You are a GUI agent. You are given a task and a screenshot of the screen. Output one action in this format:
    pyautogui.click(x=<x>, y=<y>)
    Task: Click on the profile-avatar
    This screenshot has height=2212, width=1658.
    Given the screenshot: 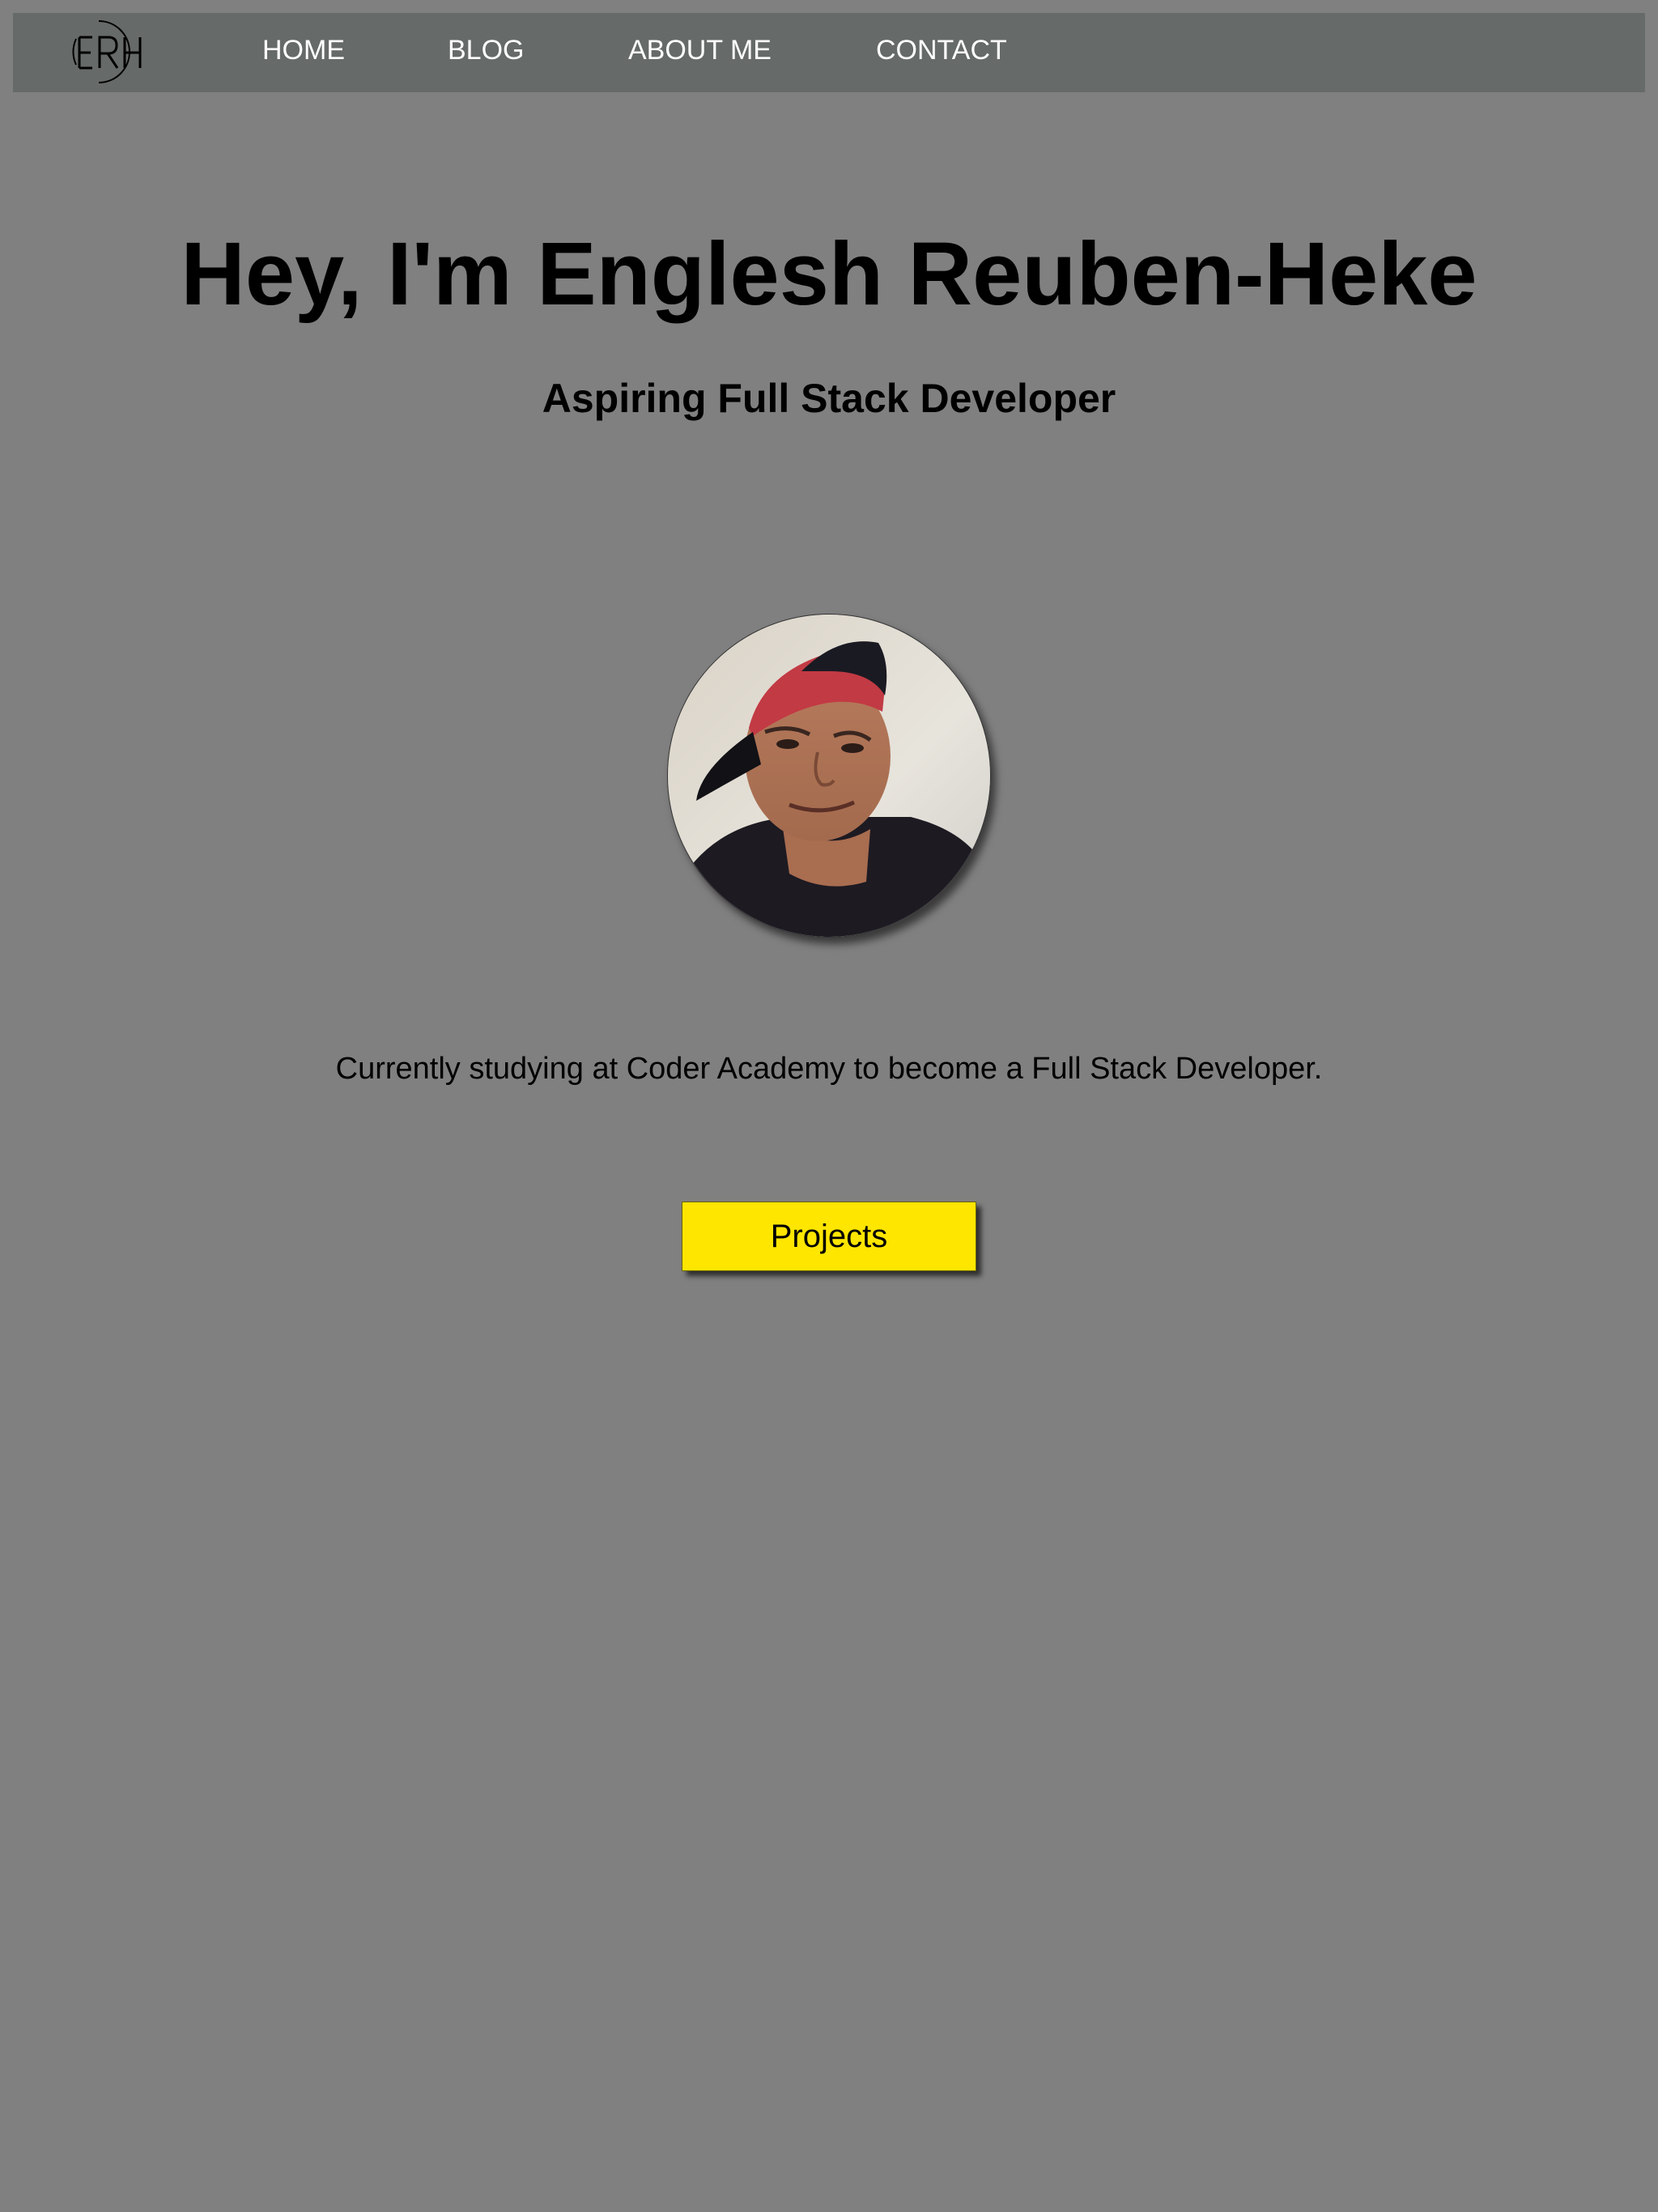 What is the action you would take?
    pyautogui.click(x=829, y=776)
    